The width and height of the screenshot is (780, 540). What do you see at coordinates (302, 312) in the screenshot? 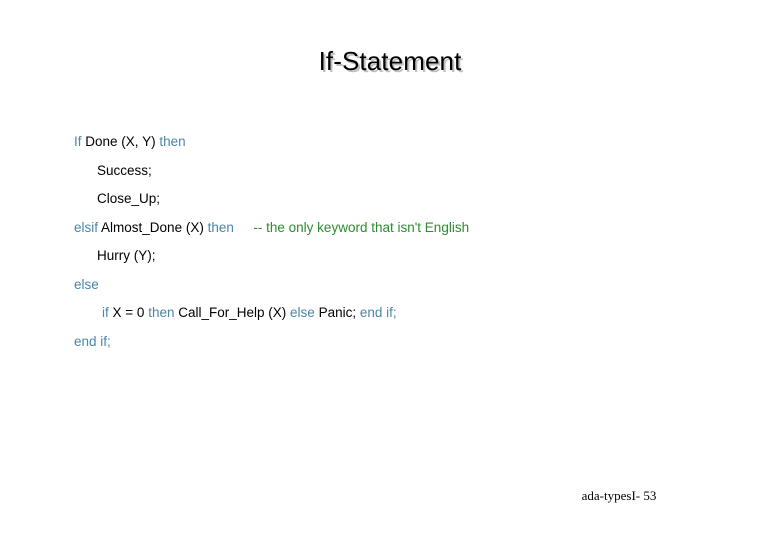
I see `keyword-else-nested: else` at bounding box center [302, 312].